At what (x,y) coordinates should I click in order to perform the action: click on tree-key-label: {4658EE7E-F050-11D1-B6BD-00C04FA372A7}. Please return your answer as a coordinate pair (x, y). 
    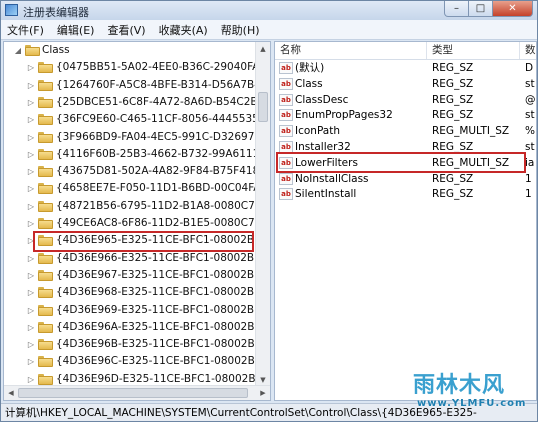
    Looking at the image, I should click on (163, 188).